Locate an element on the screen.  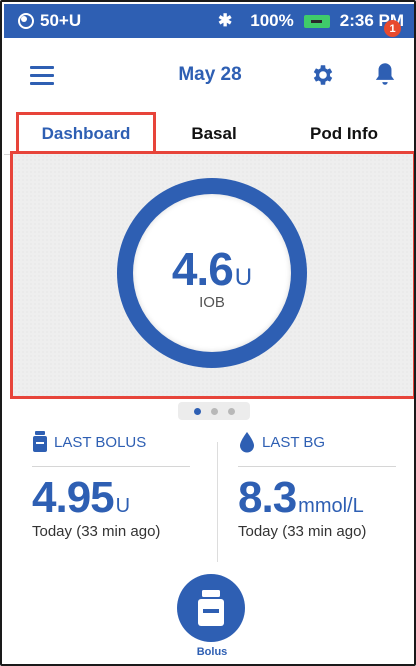
status-left: 50+U is located at coordinates (49, 21).